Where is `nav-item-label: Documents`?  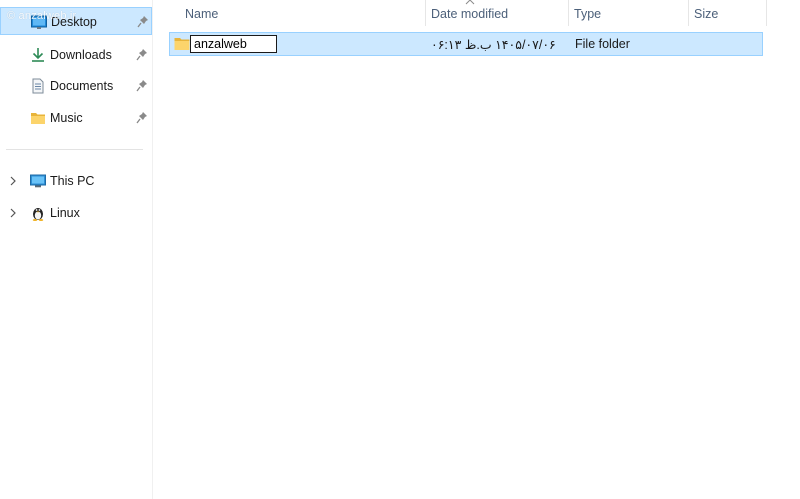
nav-item-label: Documents is located at coordinates (82, 86).